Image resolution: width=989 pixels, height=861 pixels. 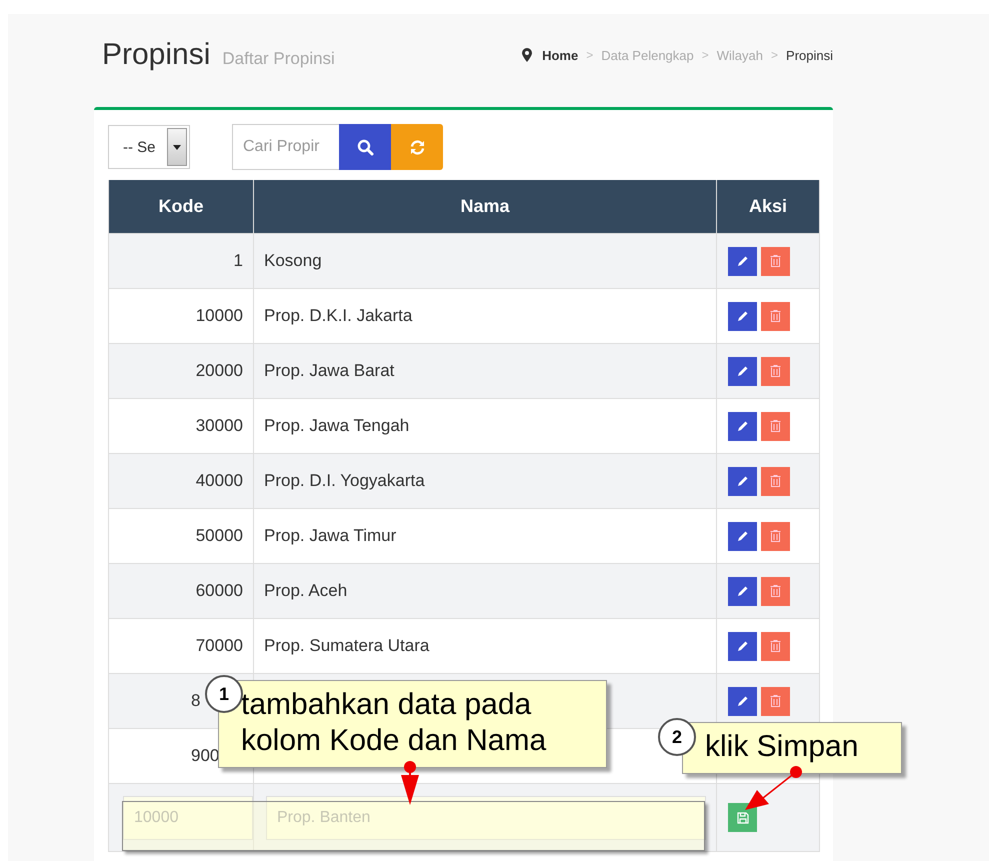 What do you see at coordinates (337, 425) in the screenshot?
I see `table-cell: Prop. Jawa Tengah` at bounding box center [337, 425].